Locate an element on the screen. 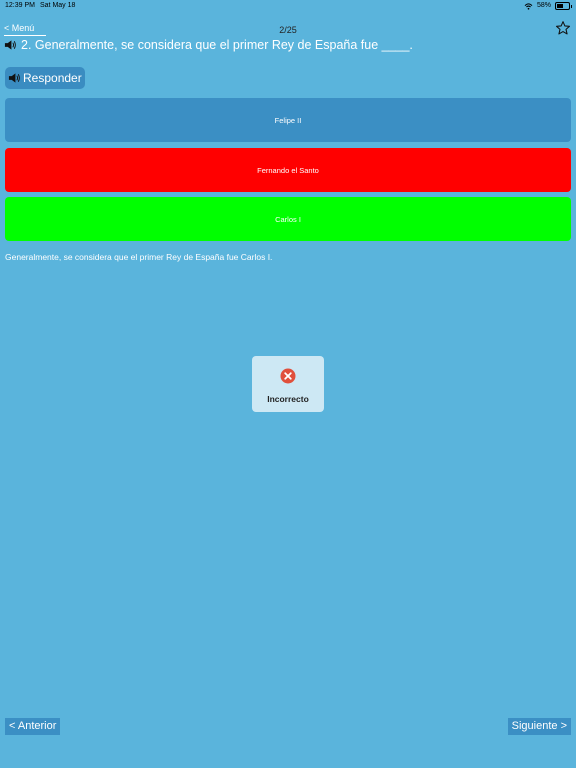 Image resolution: width=576 pixels, height=768 pixels. x-circle-icon is located at coordinates (288, 376).